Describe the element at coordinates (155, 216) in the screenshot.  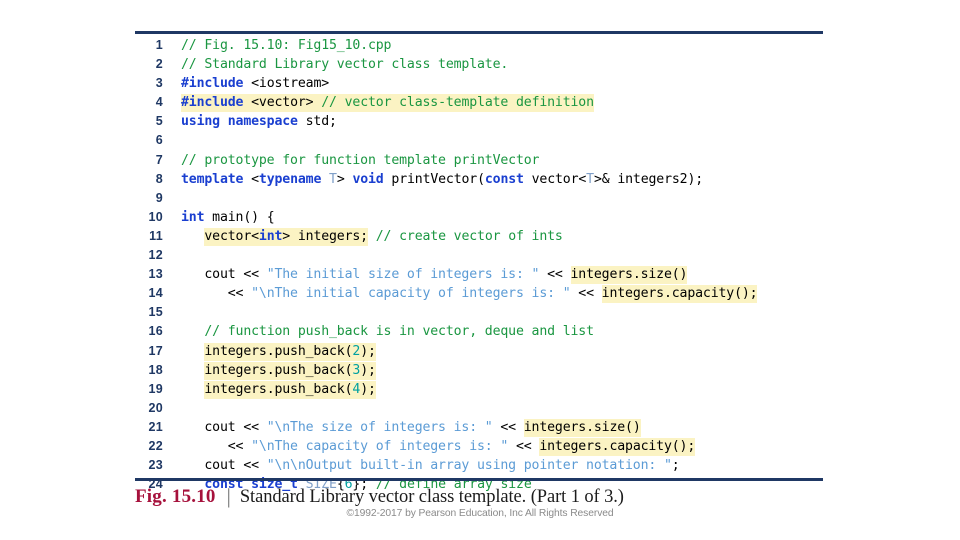
I see `line-number: 10` at that location.